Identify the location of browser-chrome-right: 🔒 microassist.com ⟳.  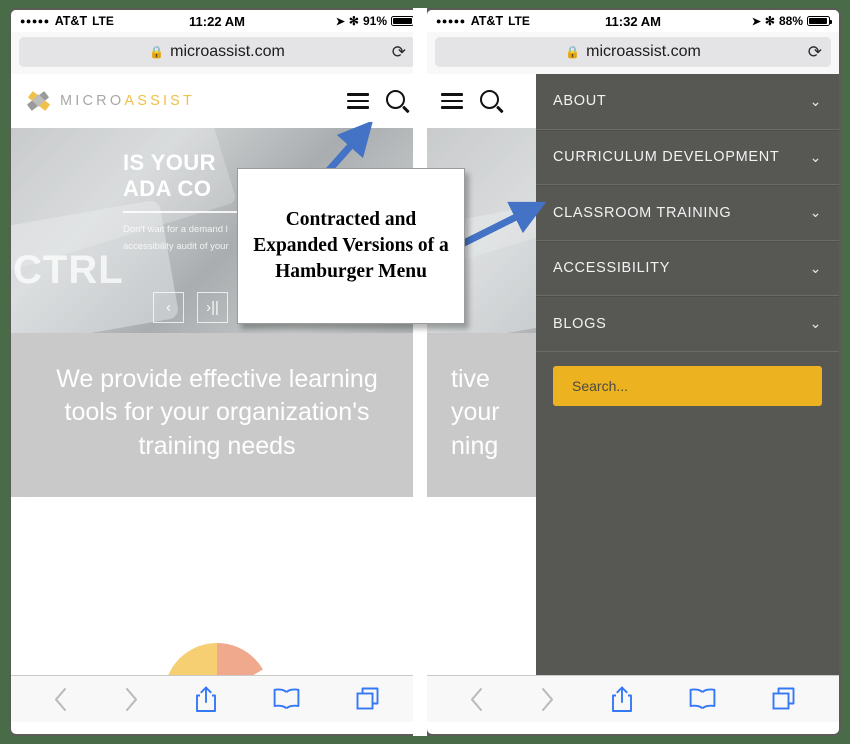
(633, 53).